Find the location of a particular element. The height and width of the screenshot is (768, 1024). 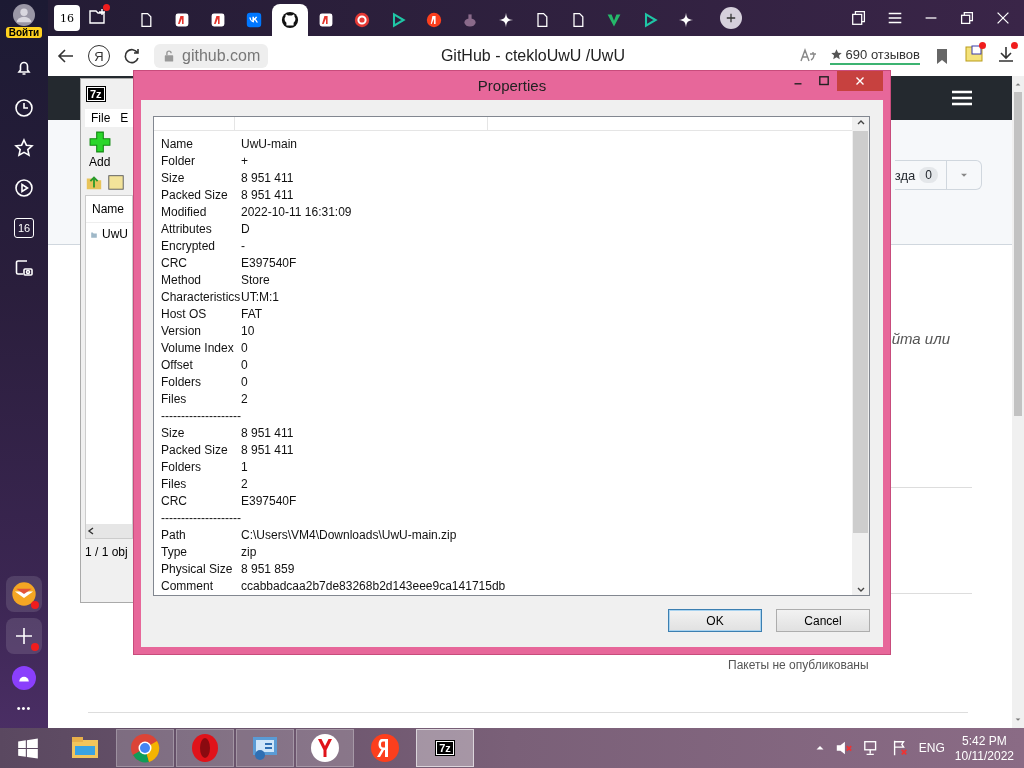

file-name: UwU is located at coordinates (115, 235).